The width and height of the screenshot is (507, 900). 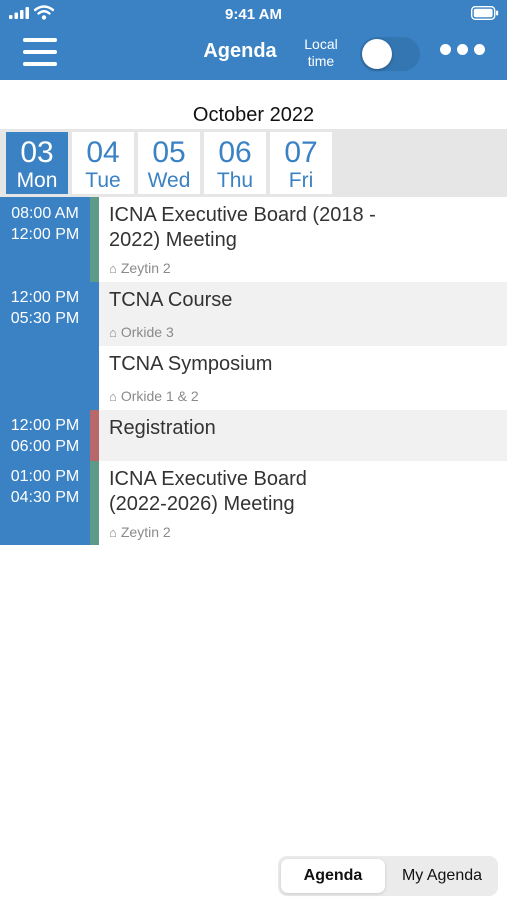 What do you see at coordinates (253, 14) in the screenshot?
I see `status-time: 9:41 AM` at bounding box center [253, 14].